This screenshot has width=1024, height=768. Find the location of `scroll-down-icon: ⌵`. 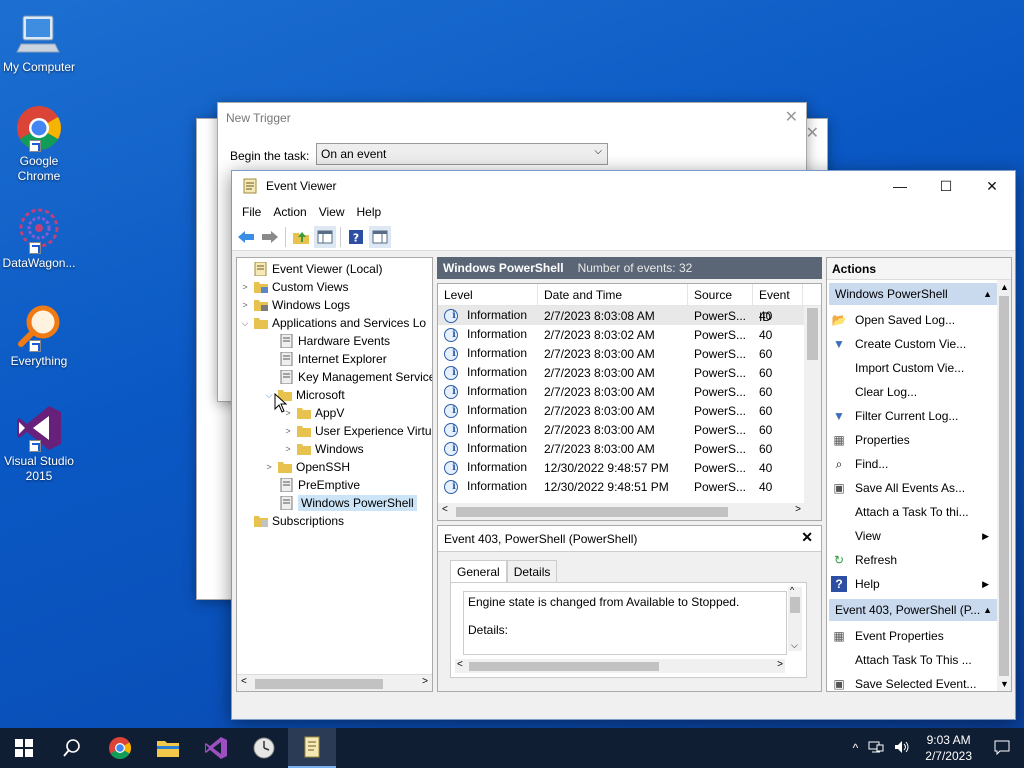

scroll-down-icon: ⌵ is located at coordinates (794, 645).